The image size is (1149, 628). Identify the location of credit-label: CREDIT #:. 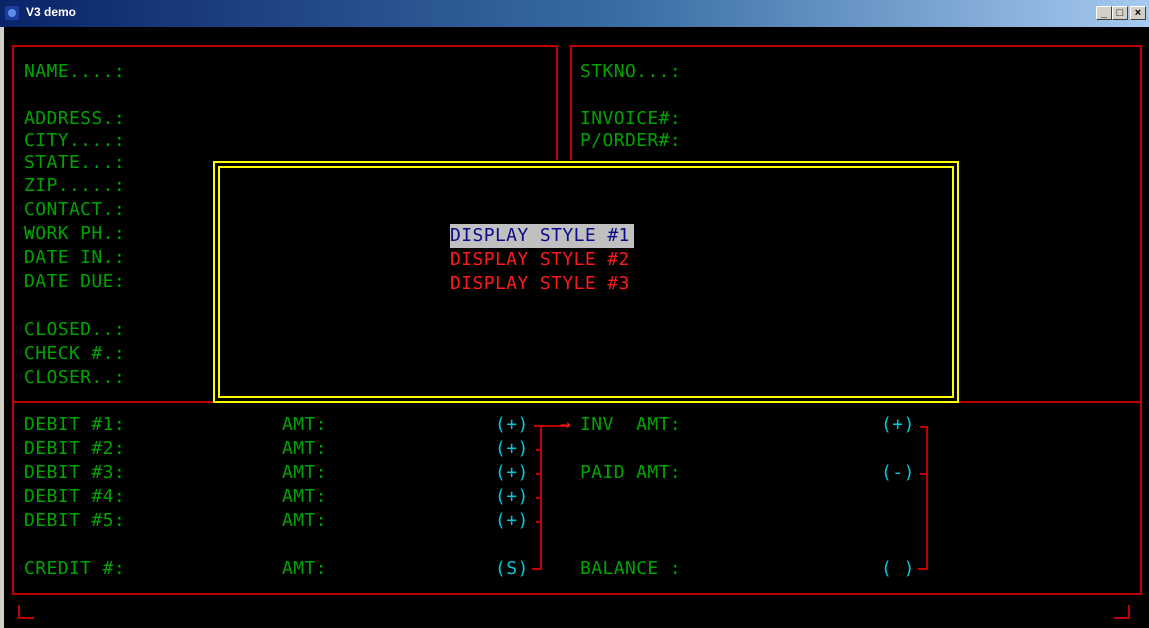
(75, 568).